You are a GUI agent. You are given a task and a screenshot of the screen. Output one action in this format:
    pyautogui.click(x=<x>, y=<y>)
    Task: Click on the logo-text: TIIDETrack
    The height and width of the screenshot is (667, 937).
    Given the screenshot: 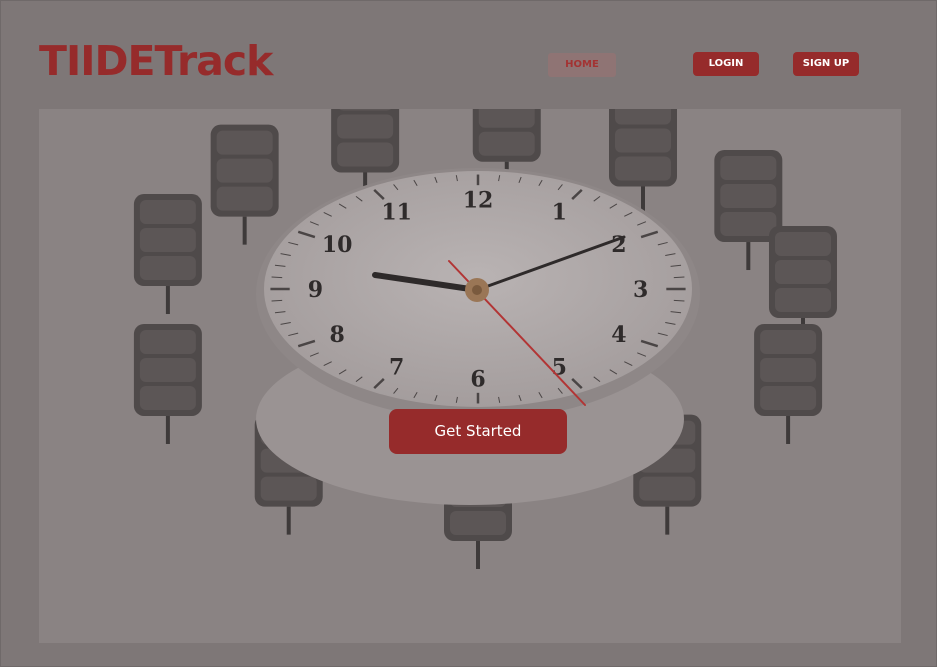 What is the action you would take?
    pyautogui.click(x=156, y=61)
    